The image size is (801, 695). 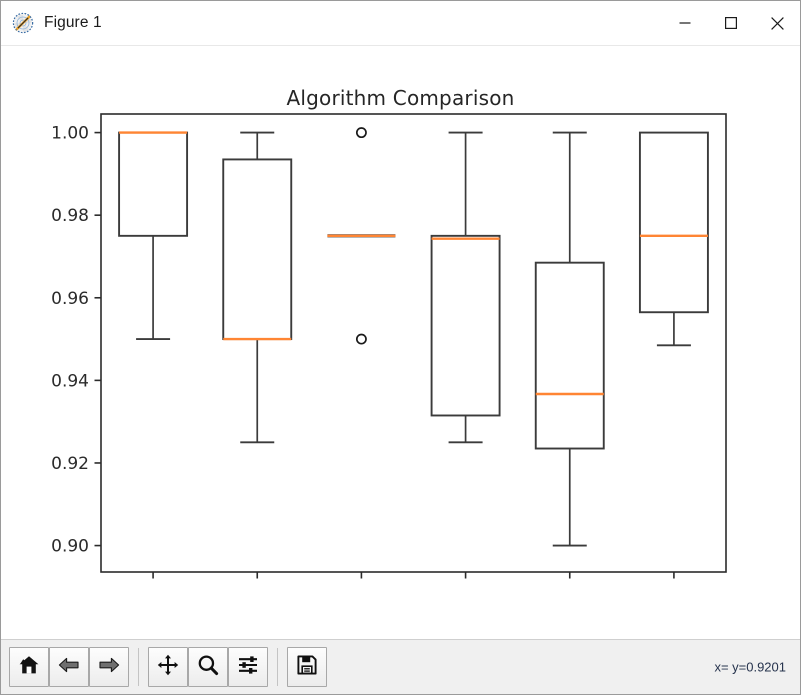 I want to click on toolbar-group-navigation, so click(x=69, y=667).